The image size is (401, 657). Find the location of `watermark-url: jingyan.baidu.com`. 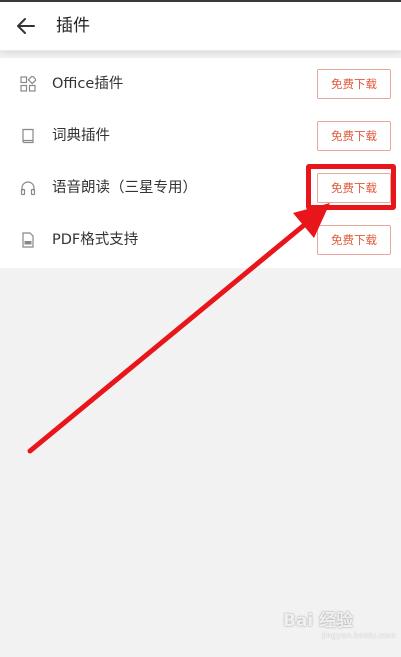

watermark-url: jingyan.baidu.com is located at coordinates (359, 635).